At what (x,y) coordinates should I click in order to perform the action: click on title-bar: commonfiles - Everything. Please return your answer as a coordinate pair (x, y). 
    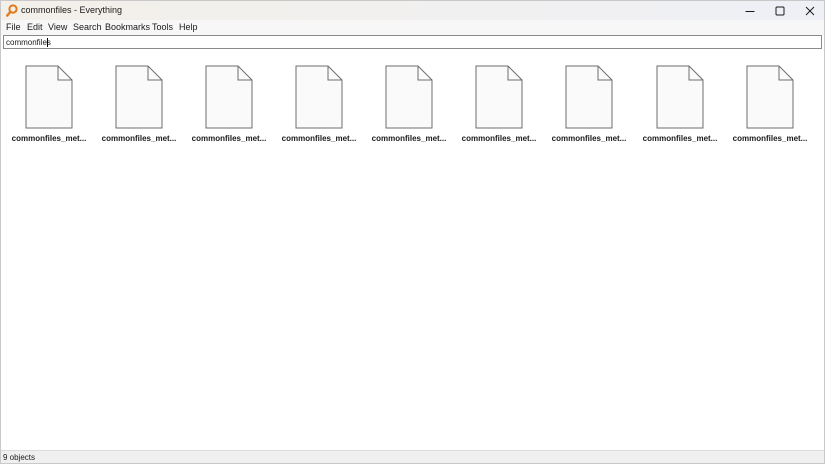
    Looking at the image, I should click on (412, 10).